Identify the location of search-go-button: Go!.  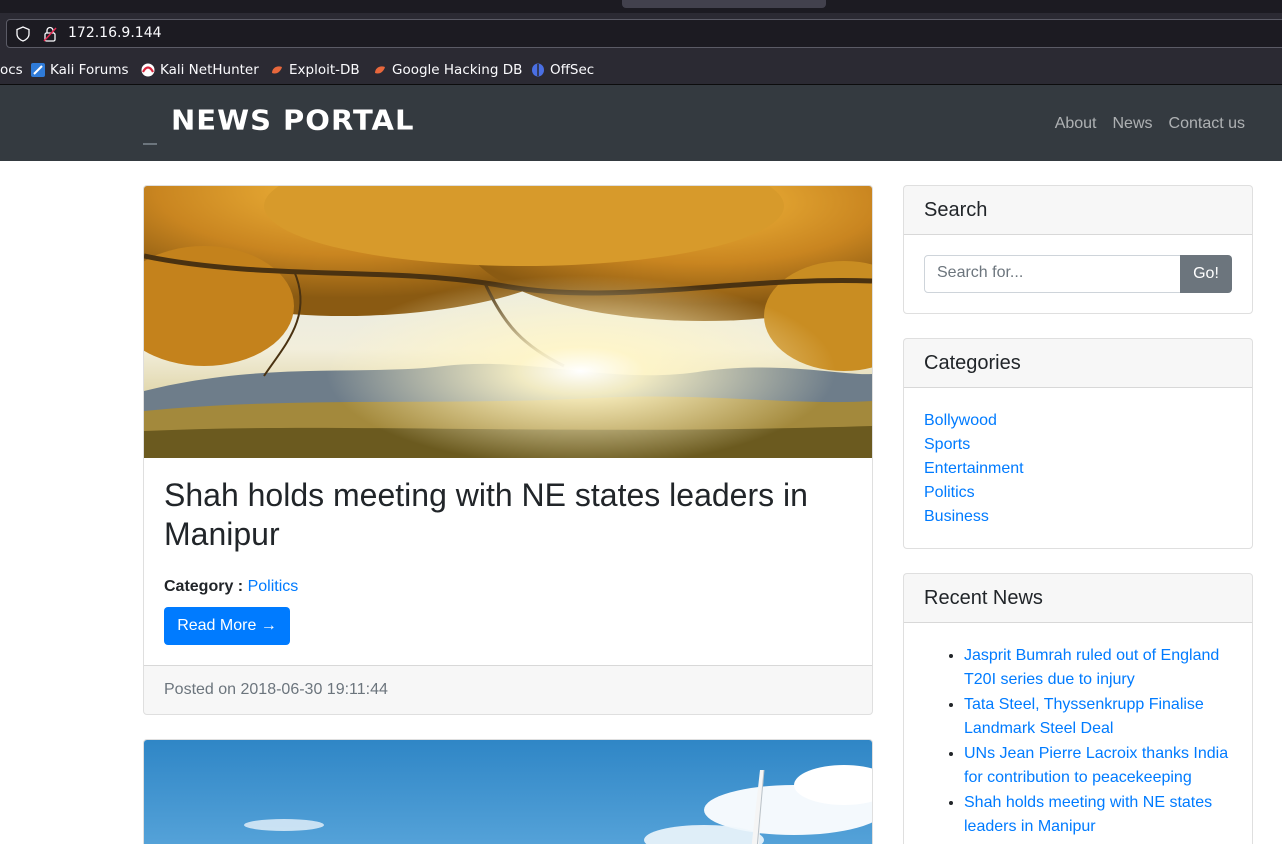
(1206, 274).